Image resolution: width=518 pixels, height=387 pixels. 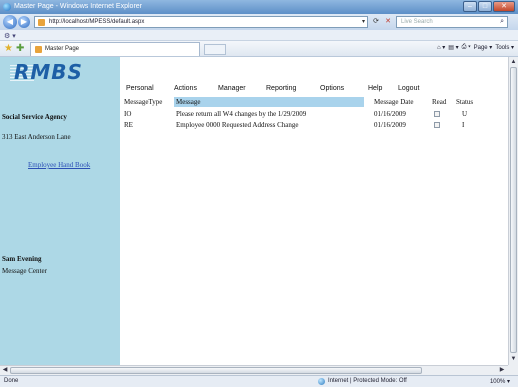 I want to click on links-icon: ⚙ ▾, so click(x=10, y=36).